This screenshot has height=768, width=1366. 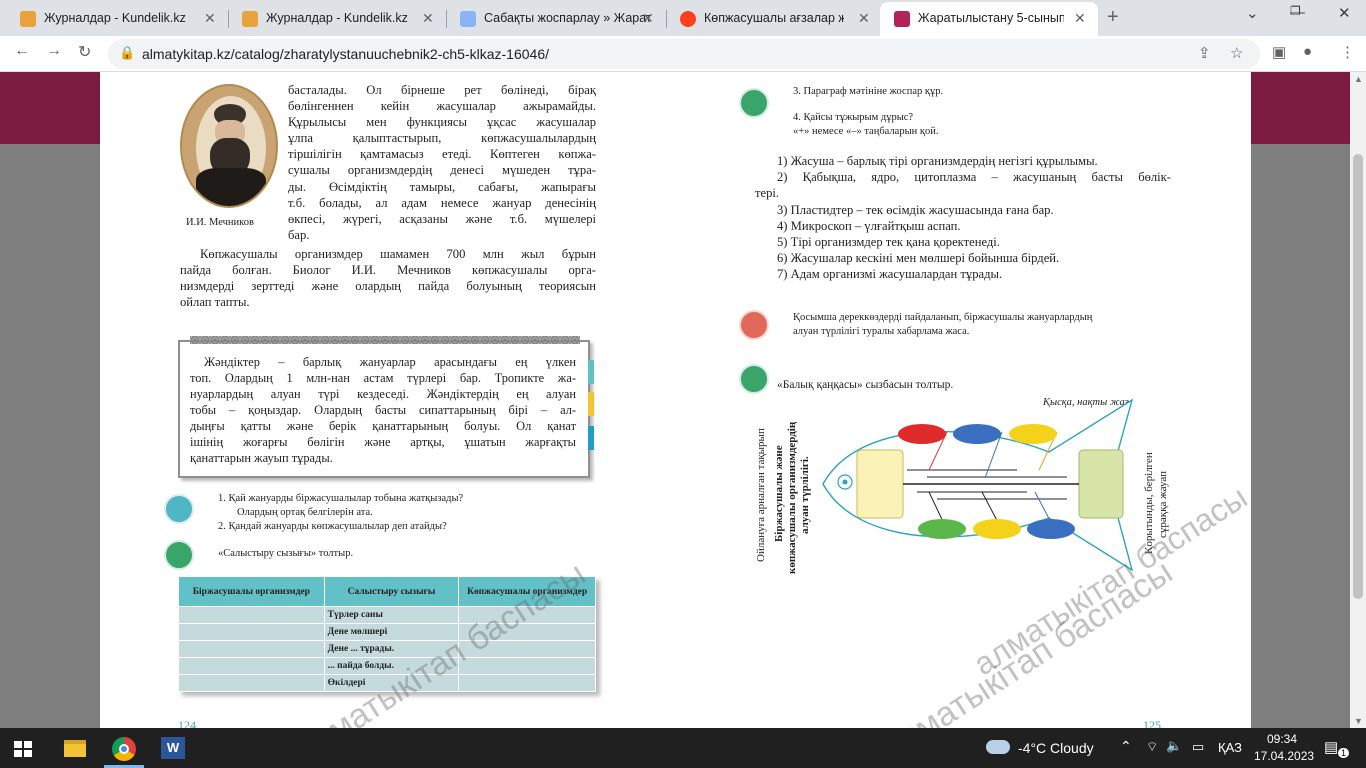 What do you see at coordinates (1236, 53) in the screenshot?
I see `bookmark-star-icon: ☆` at bounding box center [1236, 53].